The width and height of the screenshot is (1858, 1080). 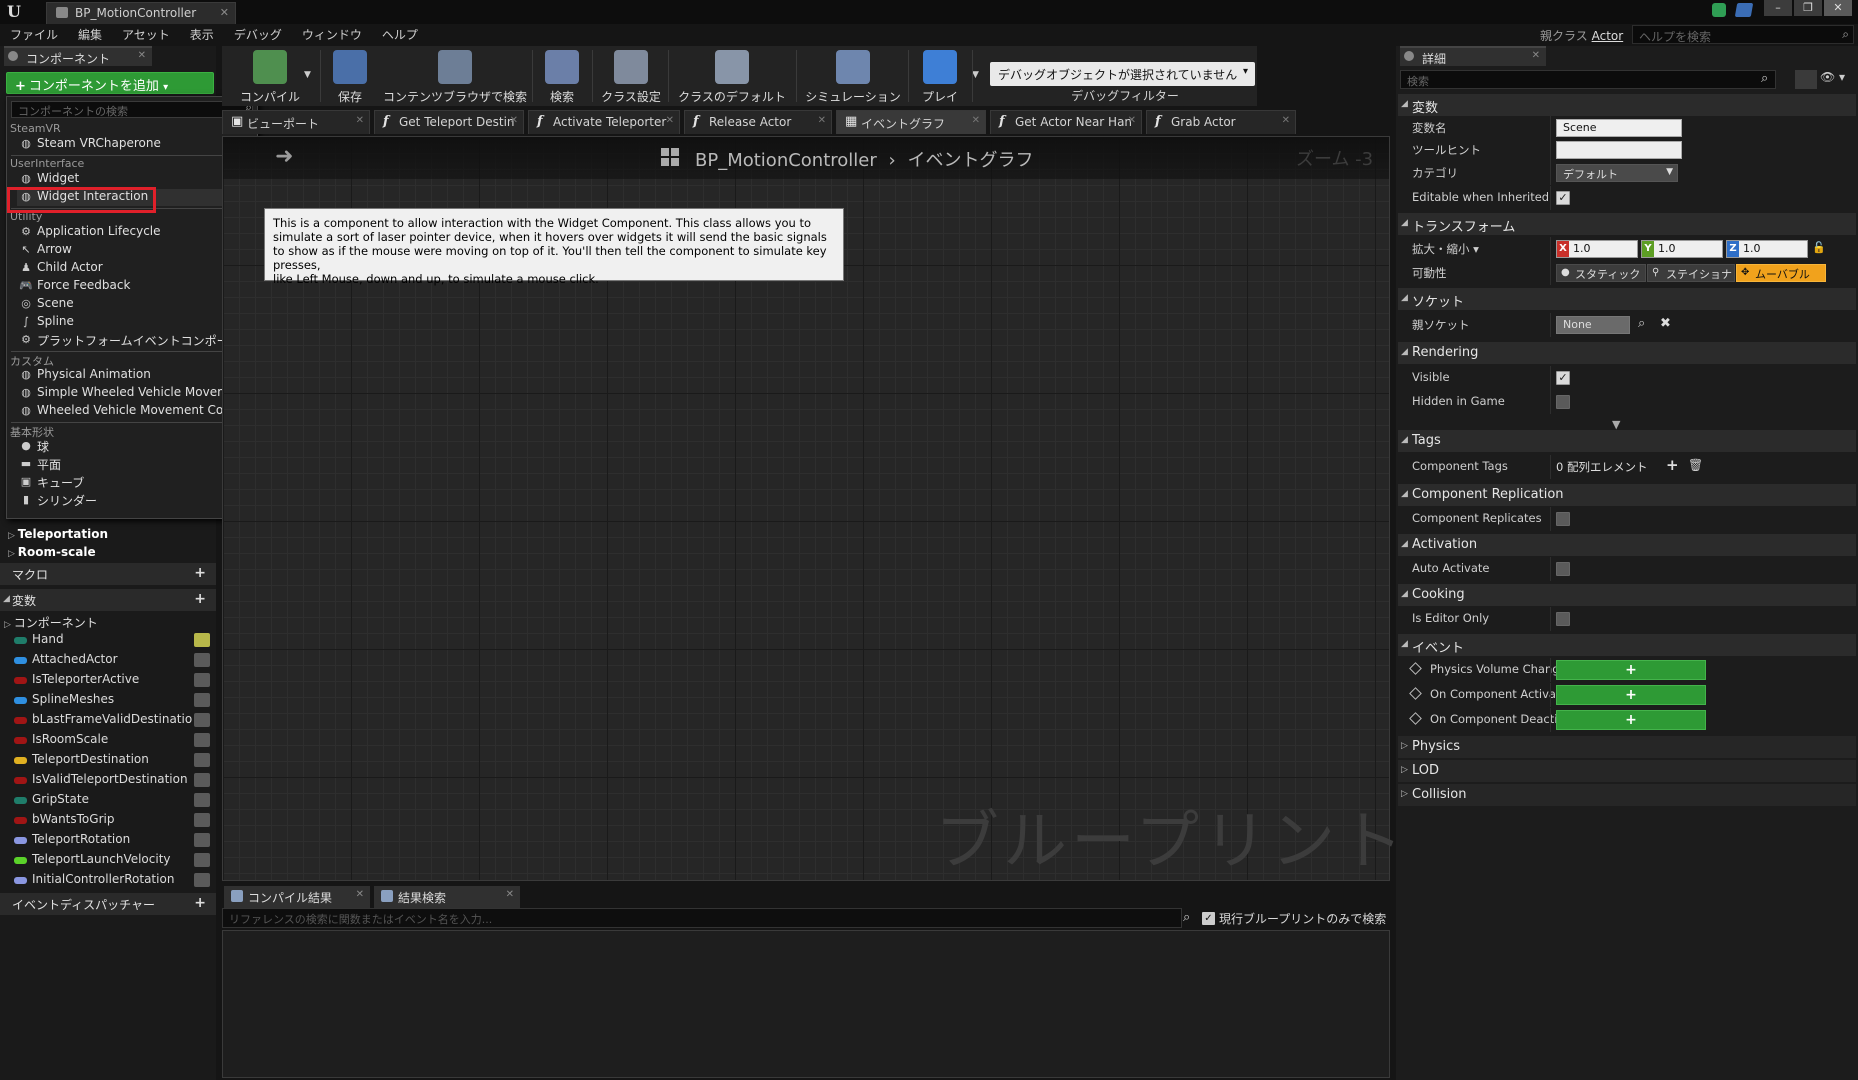 What do you see at coordinates (447, 897) in the screenshot?
I see `tab-find-results: 結果検索 ✕` at bounding box center [447, 897].